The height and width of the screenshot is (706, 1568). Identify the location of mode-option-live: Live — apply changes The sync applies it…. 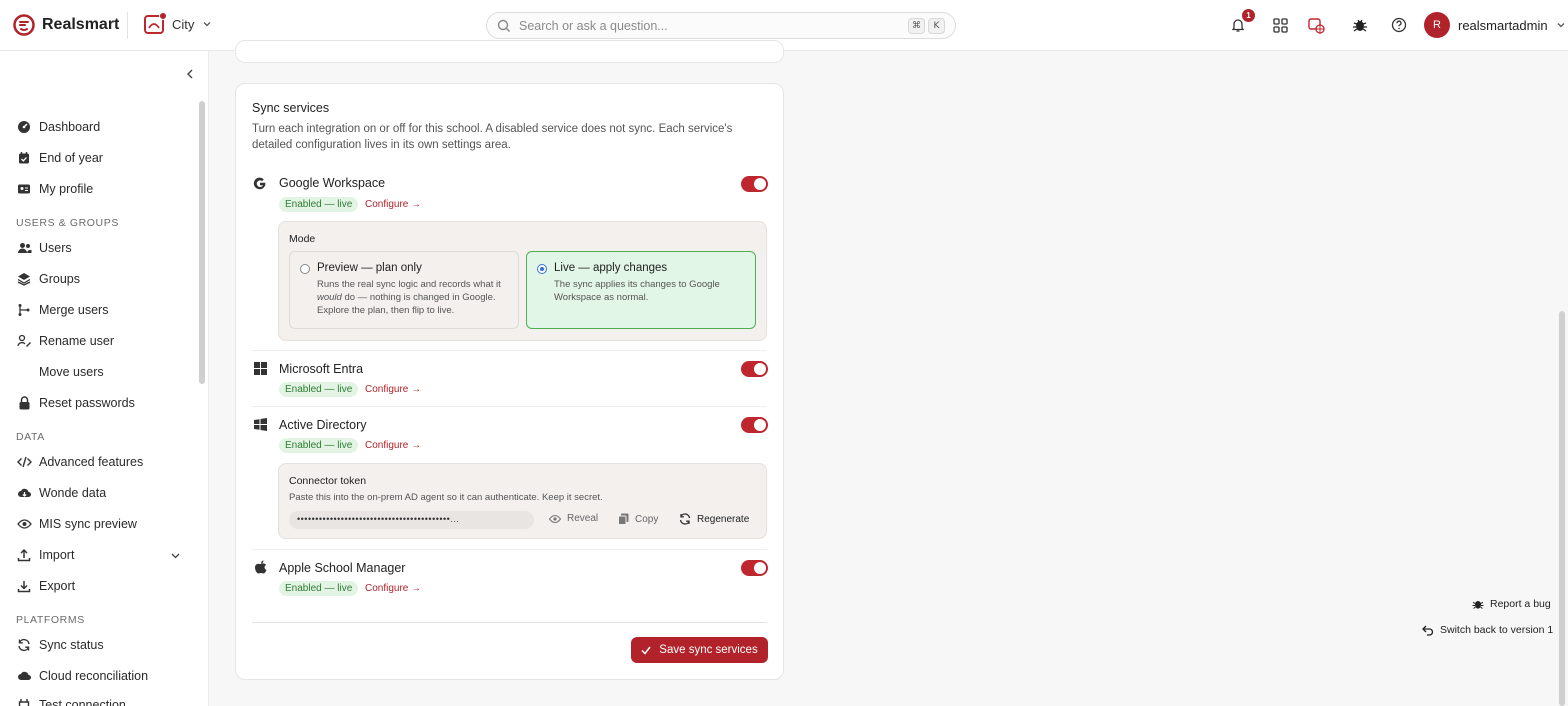
(641, 290).